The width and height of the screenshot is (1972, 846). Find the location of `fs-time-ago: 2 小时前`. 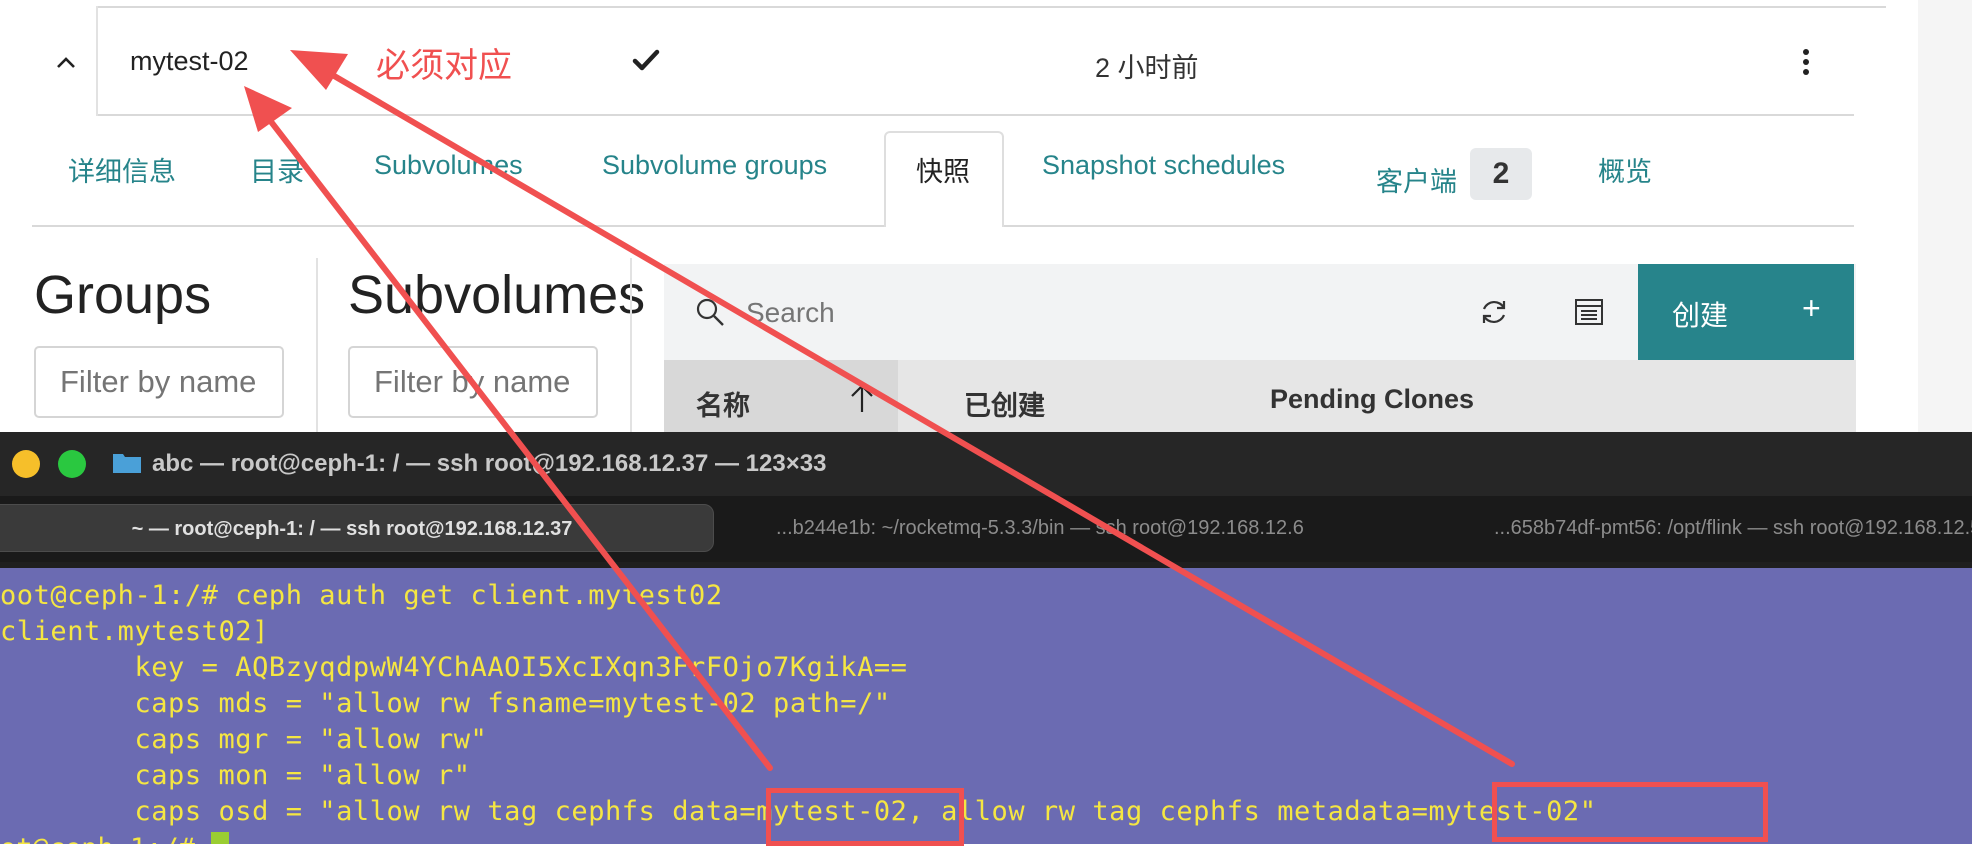

fs-time-ago: 2 小时前 is located at coordinates (1147, 68).